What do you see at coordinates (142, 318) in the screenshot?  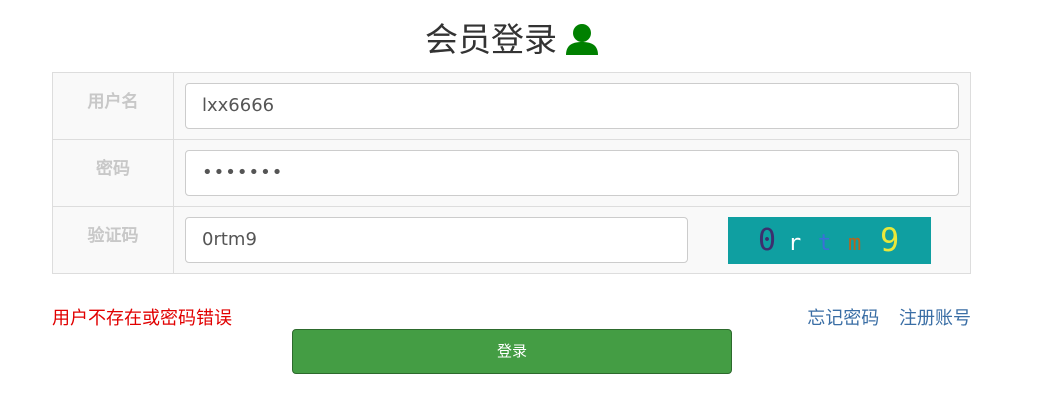 I see `error-message: 用户不存在或密码错误` at bounding box center [142, 318].